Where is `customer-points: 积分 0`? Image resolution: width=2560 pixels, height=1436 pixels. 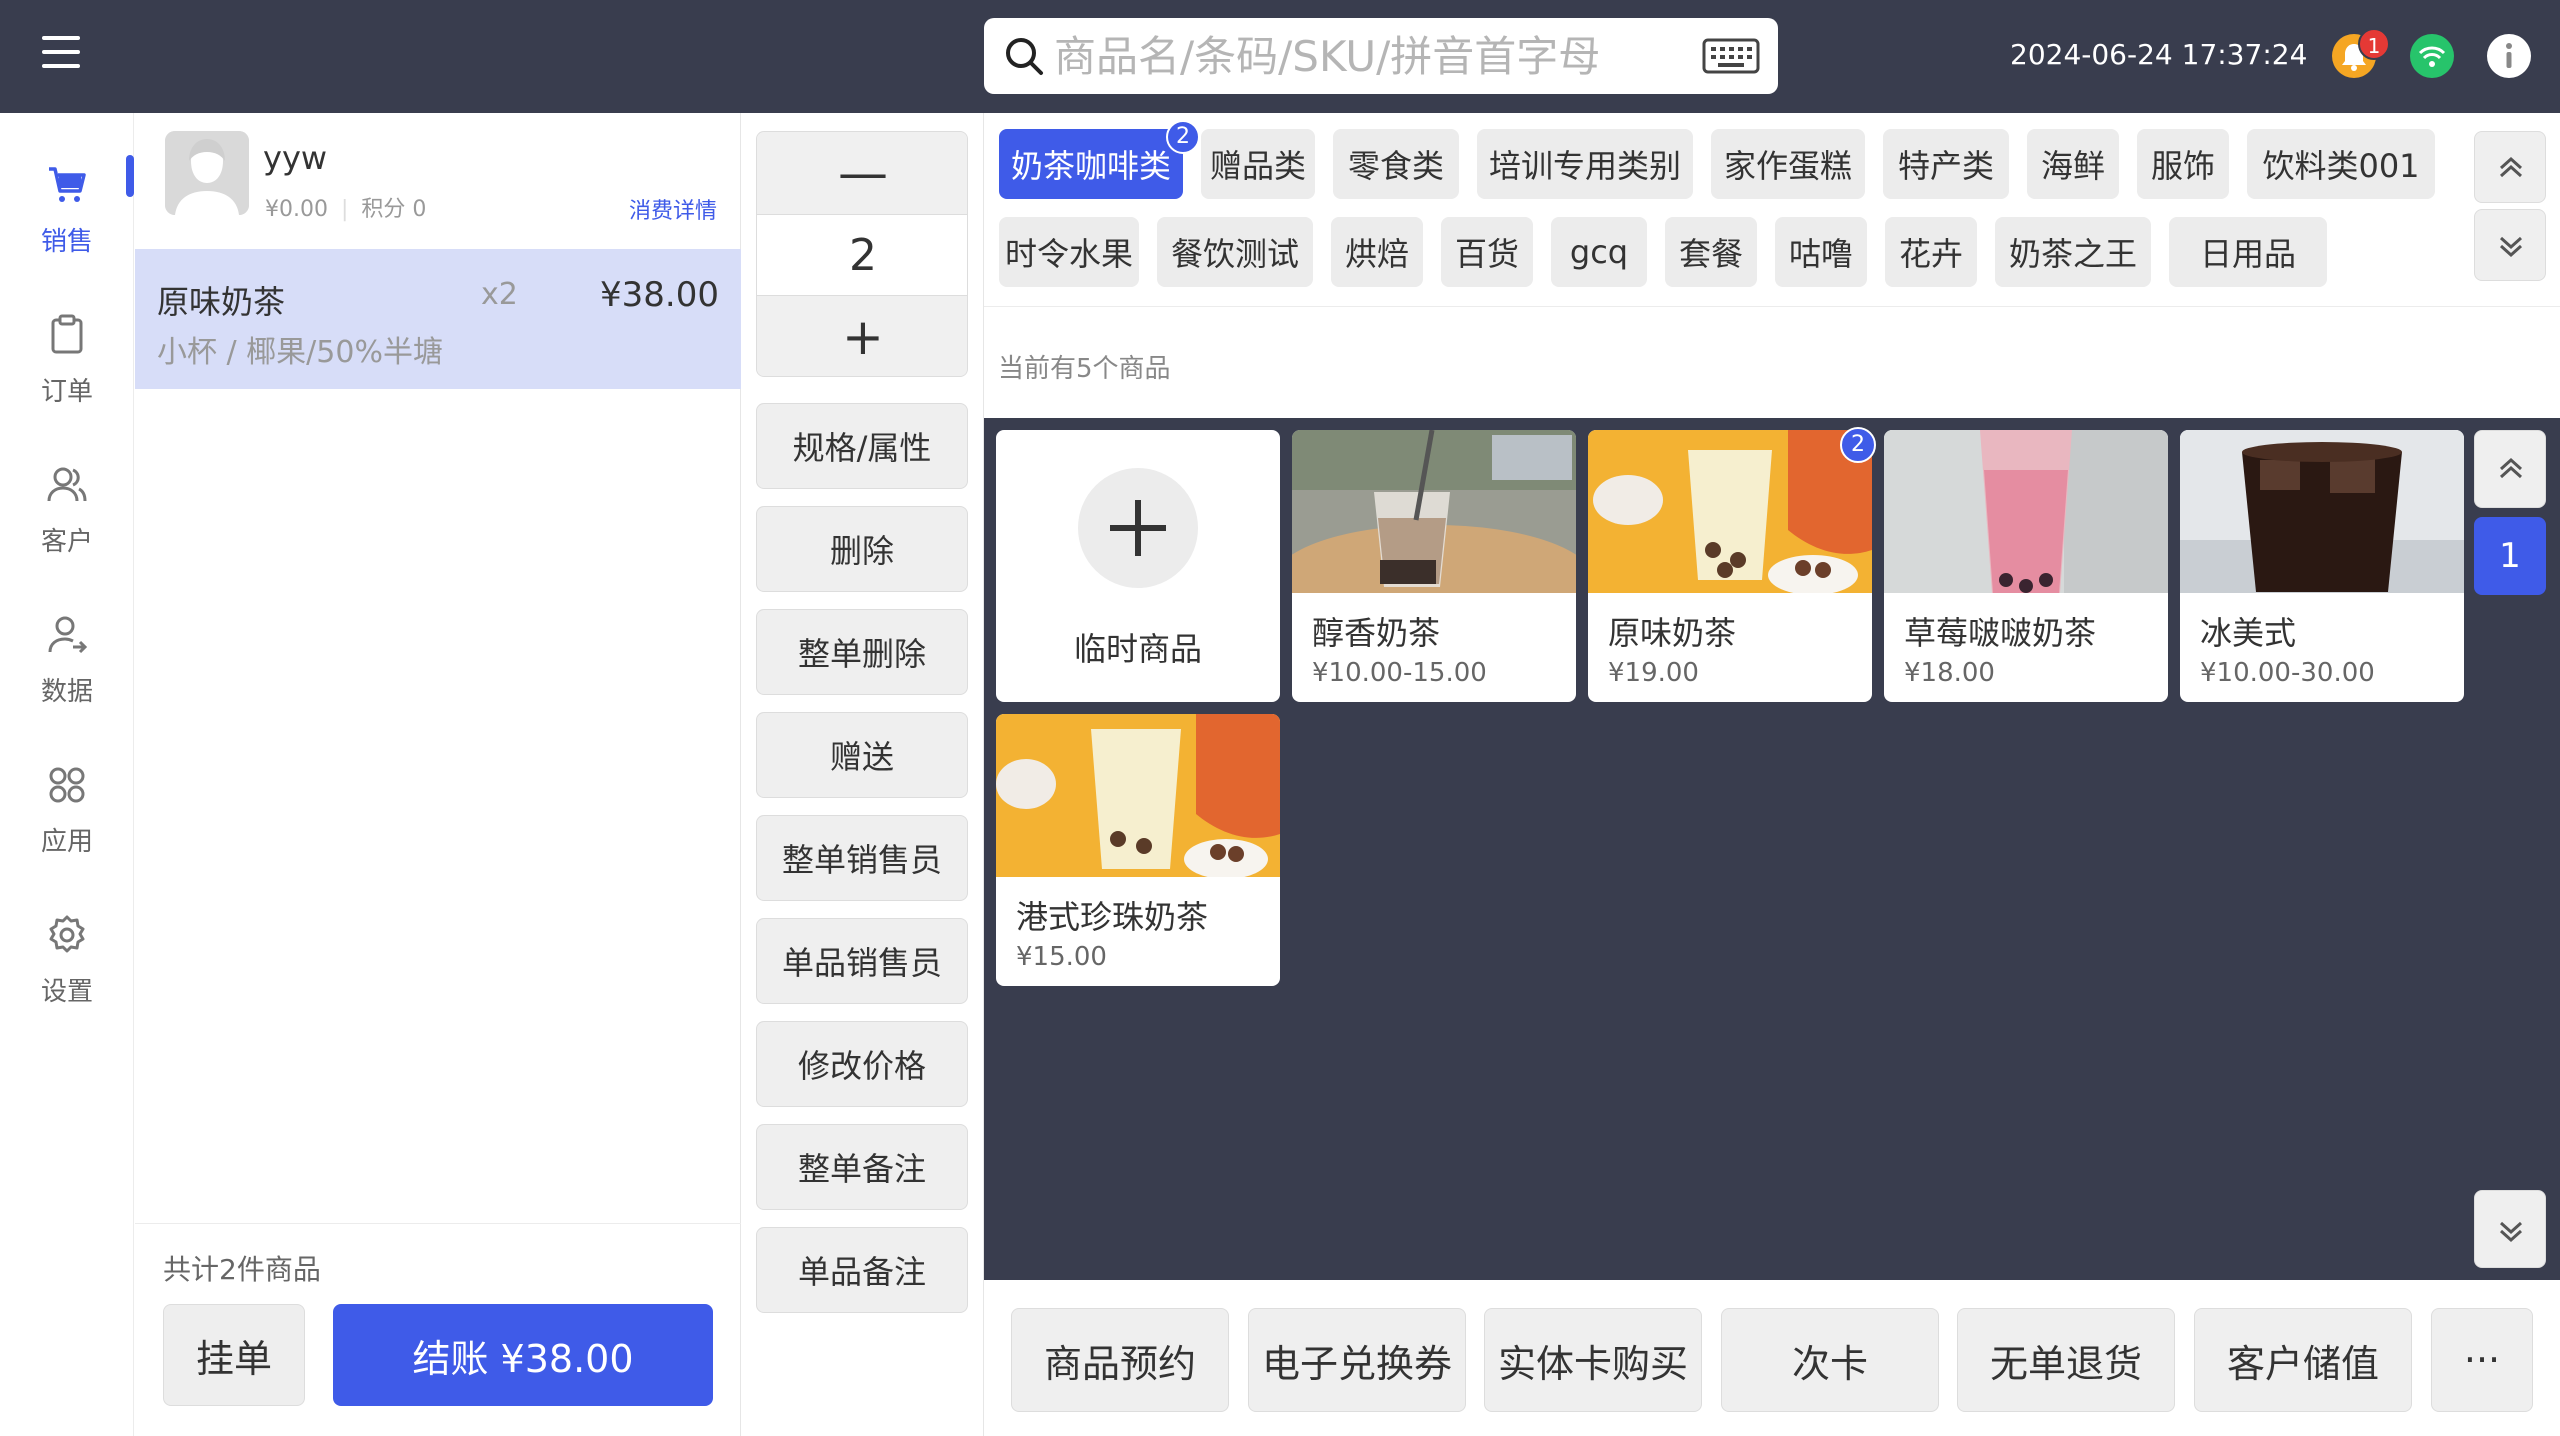 customer-points: 积分 0 is located at coordinates (394, 209).